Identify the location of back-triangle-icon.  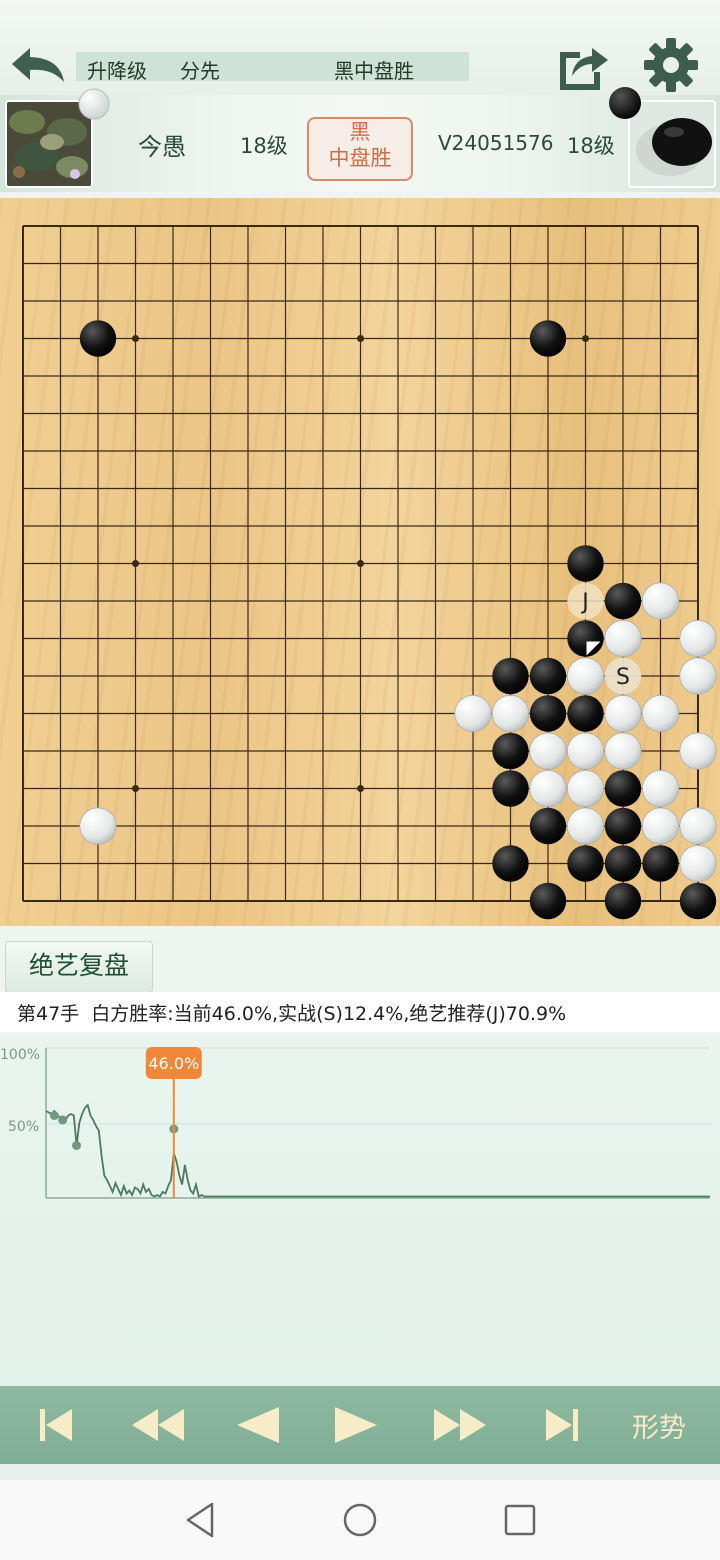
(200, 1520).